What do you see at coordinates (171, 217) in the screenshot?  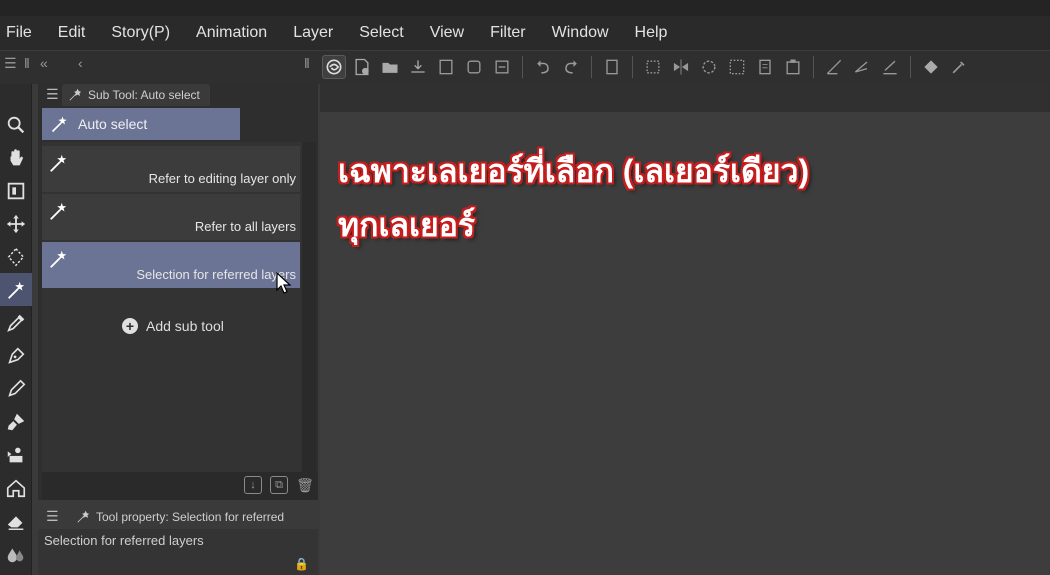 I see `subtool-item-all-layers: Refer to all layers` at bounding box center [171, 217].